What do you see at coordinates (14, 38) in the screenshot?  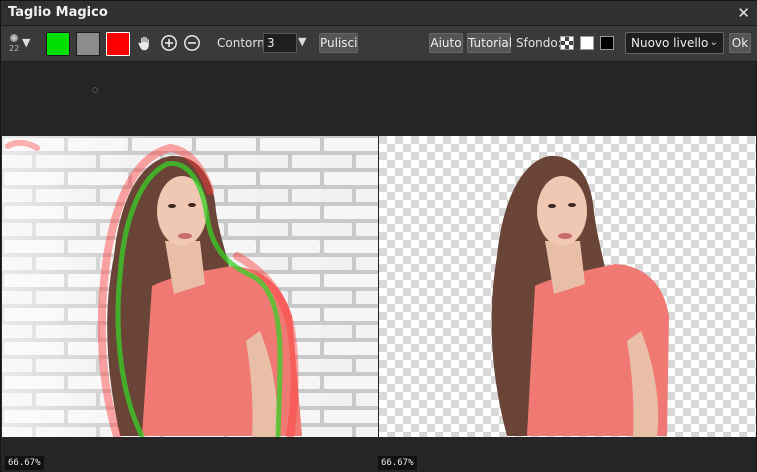 I see `brush-size-icon` at bounding box center [14, 38].